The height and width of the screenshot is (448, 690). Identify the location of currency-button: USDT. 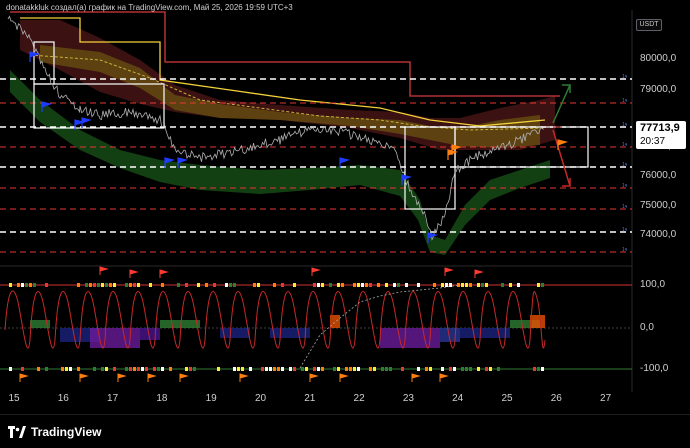
(649, 25).